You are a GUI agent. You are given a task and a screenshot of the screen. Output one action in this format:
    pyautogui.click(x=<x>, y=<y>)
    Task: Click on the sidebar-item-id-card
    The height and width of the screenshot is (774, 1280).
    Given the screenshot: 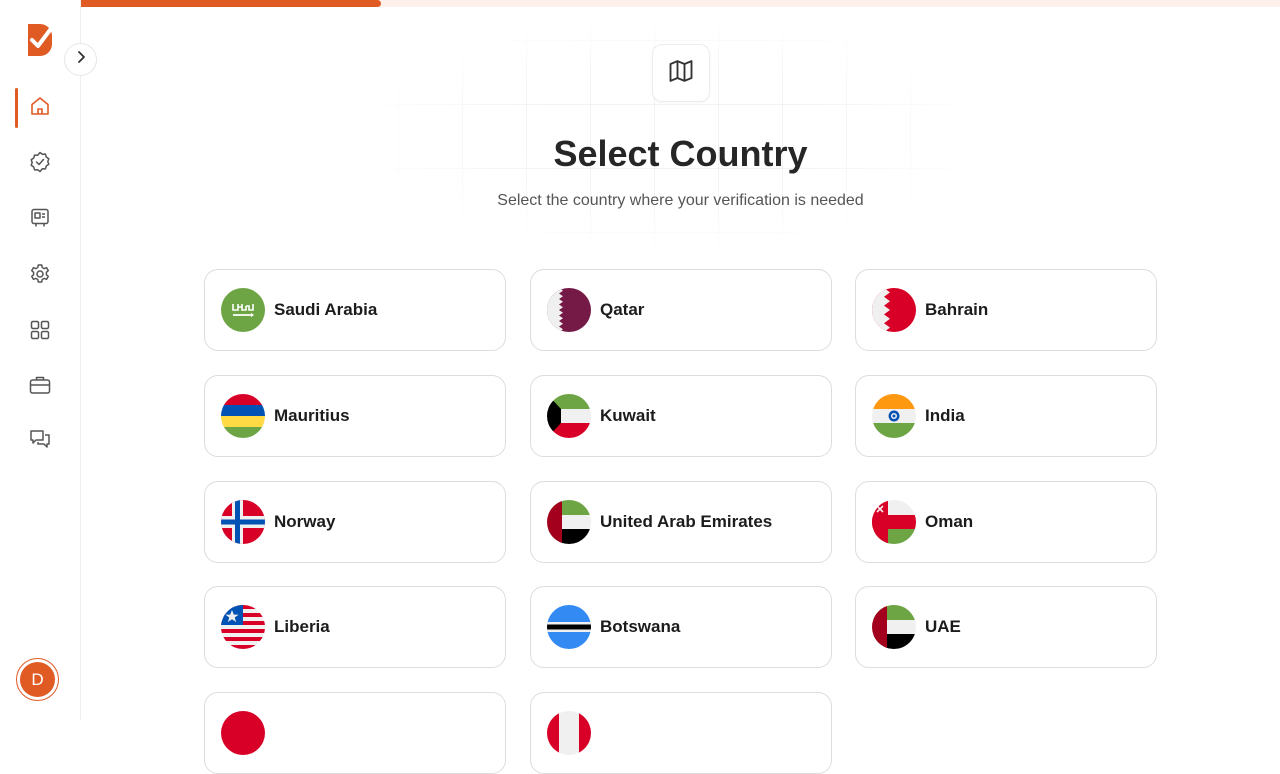 What is the action you would take?
    pyautogui.click(x=40, y=220)
    